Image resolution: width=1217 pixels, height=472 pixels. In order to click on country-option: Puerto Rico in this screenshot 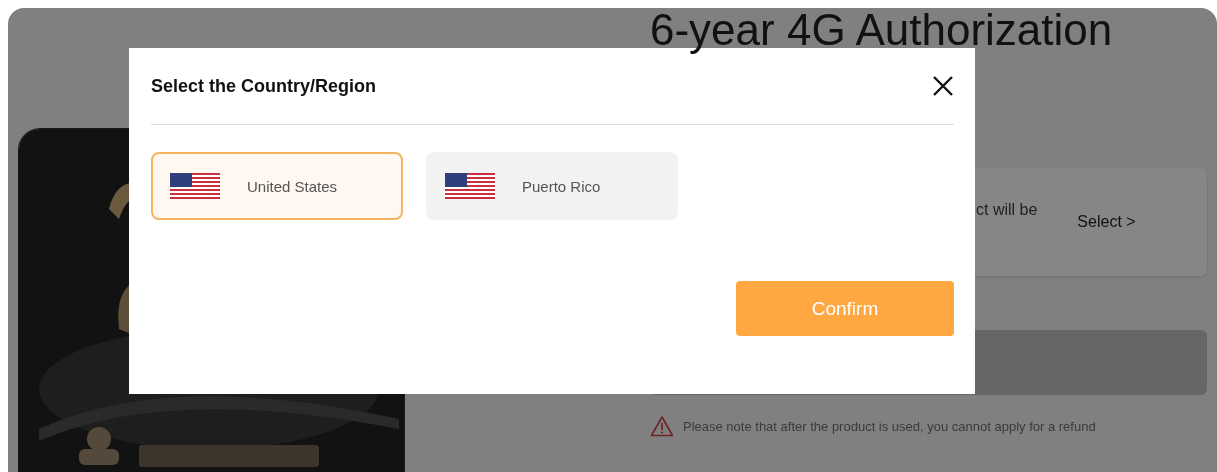, I will do `click(552, 186)`.